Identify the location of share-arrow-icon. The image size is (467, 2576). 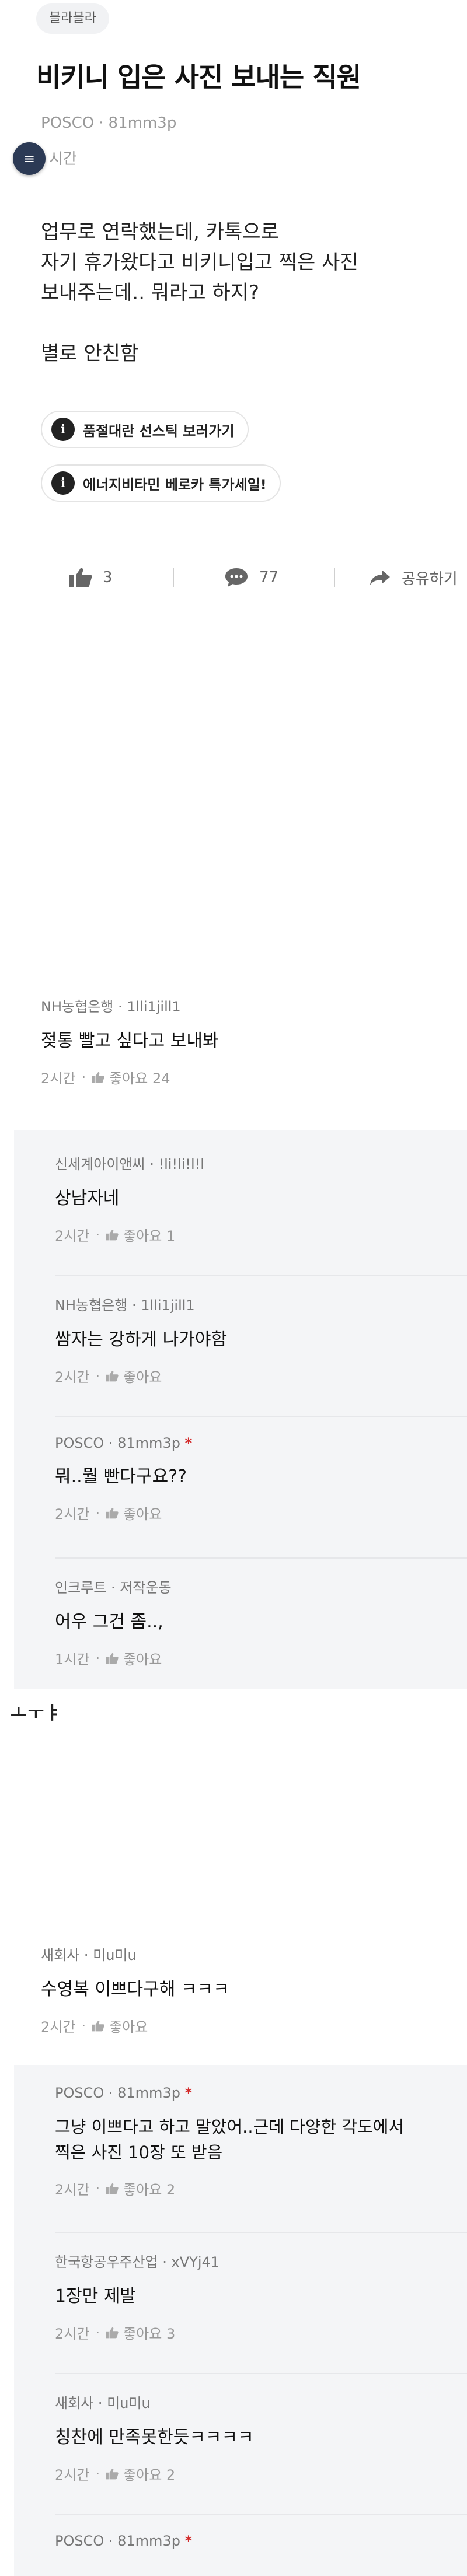
(380, 577).